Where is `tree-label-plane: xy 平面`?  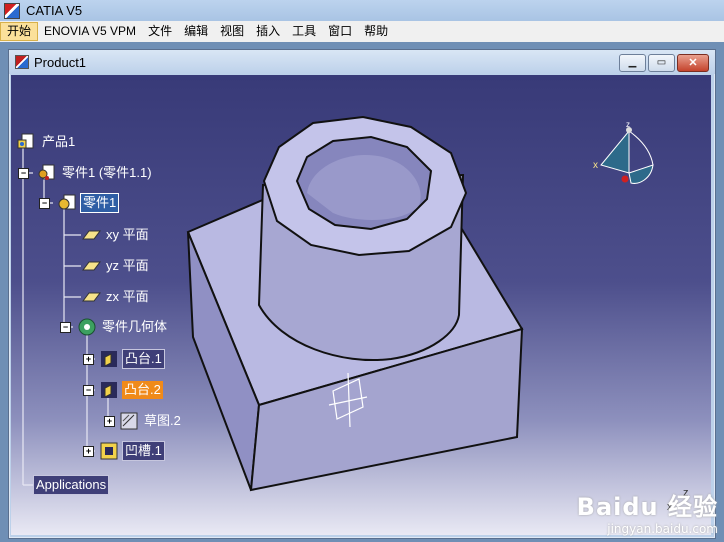 tree-label-plane: xy 平面 is located at coordinates (127, 234).